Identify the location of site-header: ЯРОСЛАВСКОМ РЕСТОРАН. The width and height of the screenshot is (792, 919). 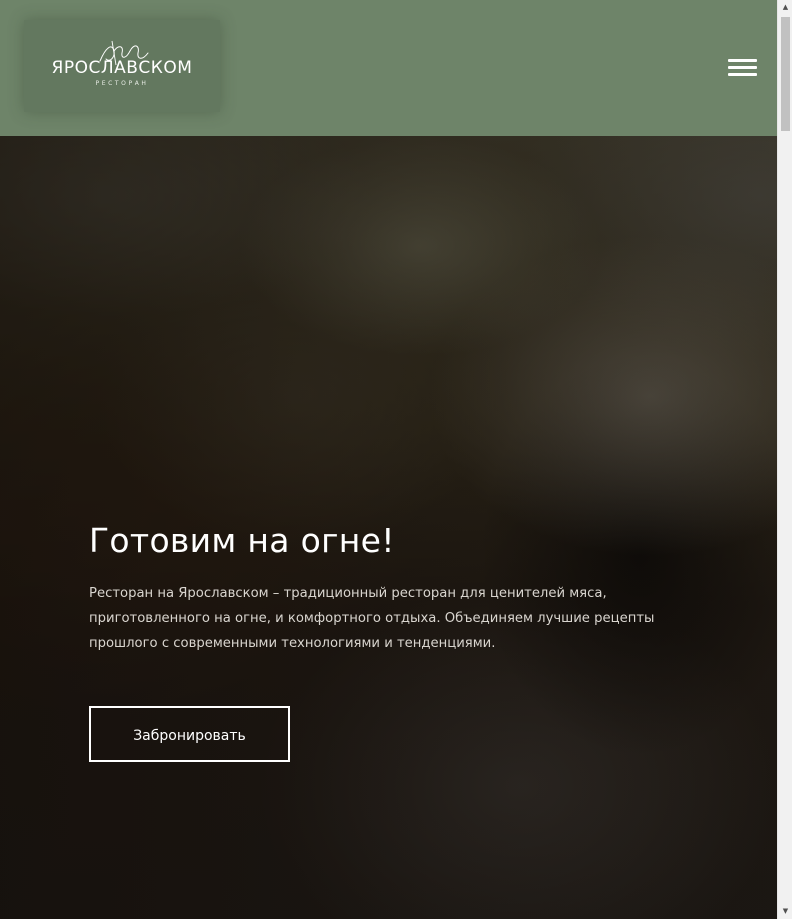
(388, 68).